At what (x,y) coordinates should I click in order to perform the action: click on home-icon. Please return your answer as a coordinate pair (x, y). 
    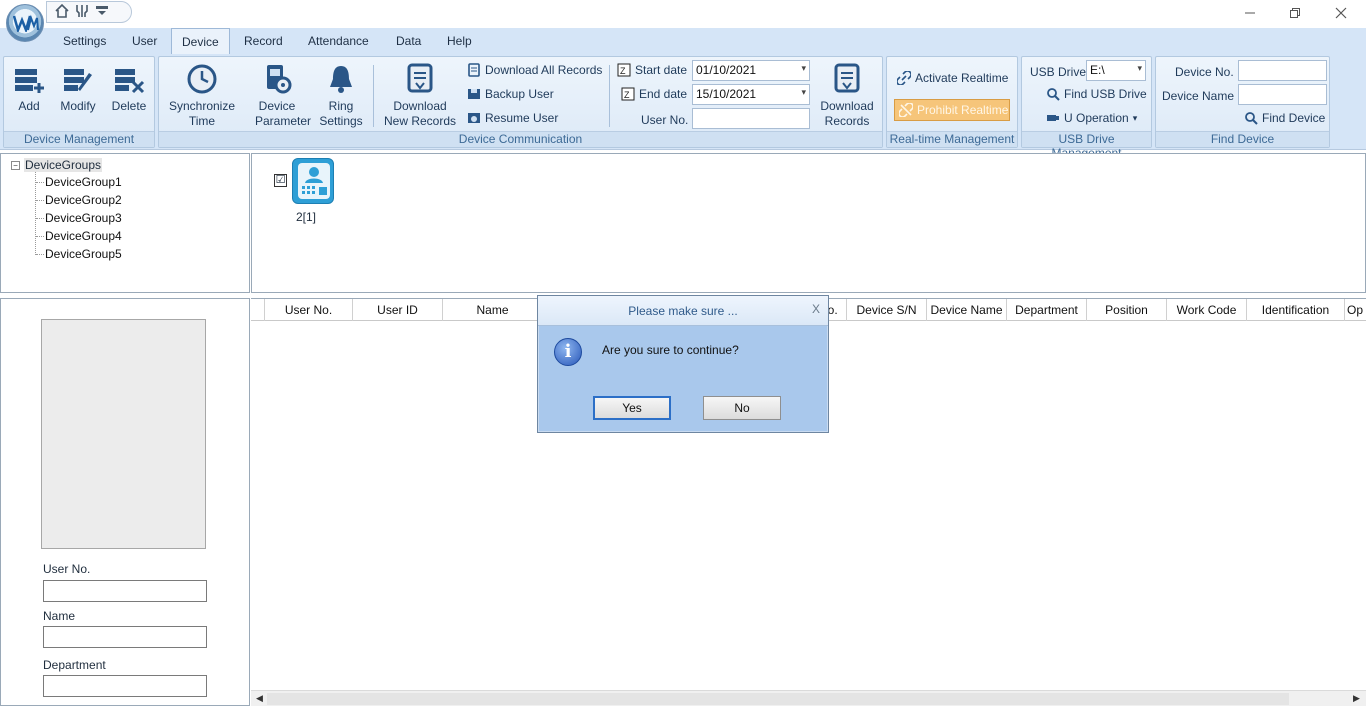
    Looking at the image, I should click on (62, 12).